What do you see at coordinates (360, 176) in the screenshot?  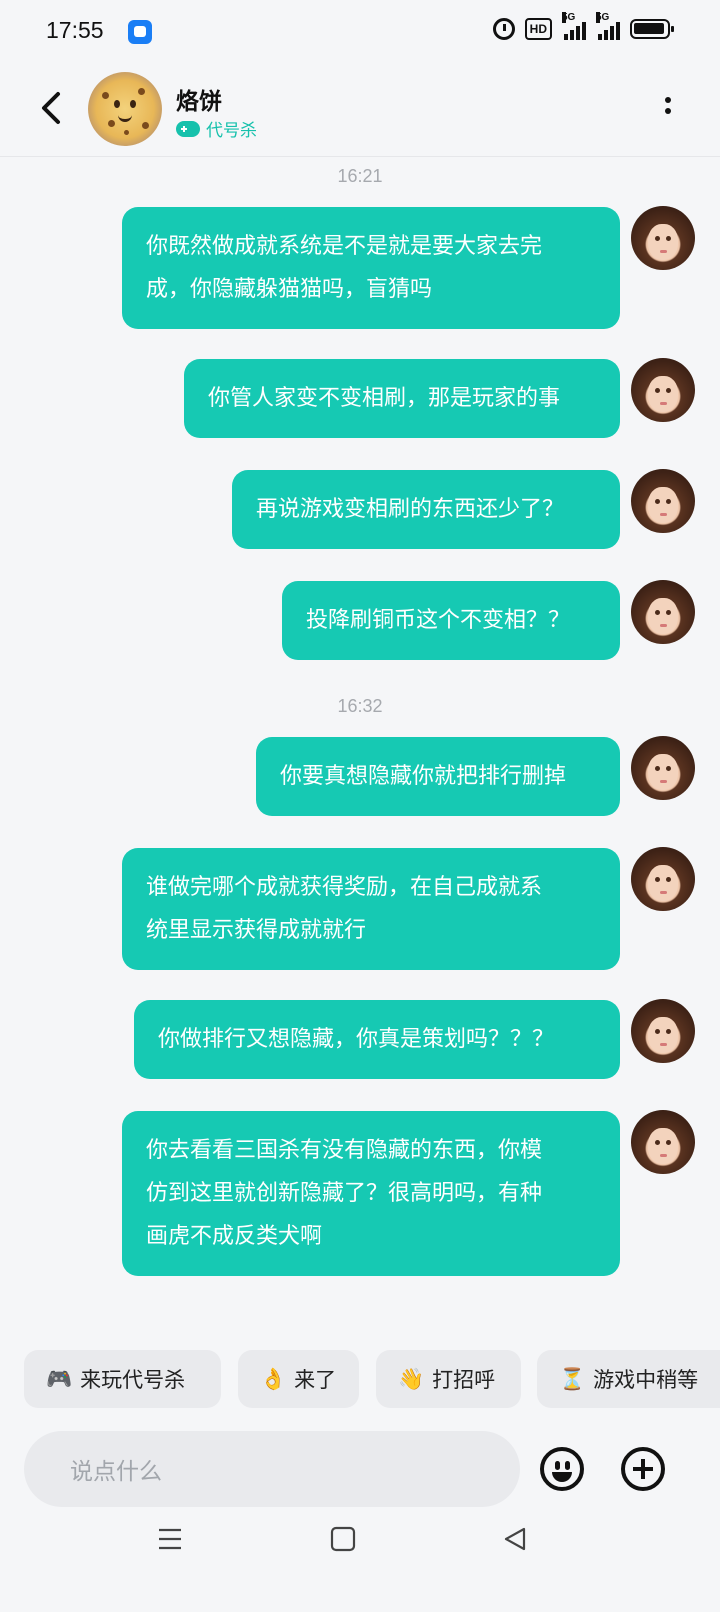 I see `timestamp: 16:21` at bounding box center [360, 176].